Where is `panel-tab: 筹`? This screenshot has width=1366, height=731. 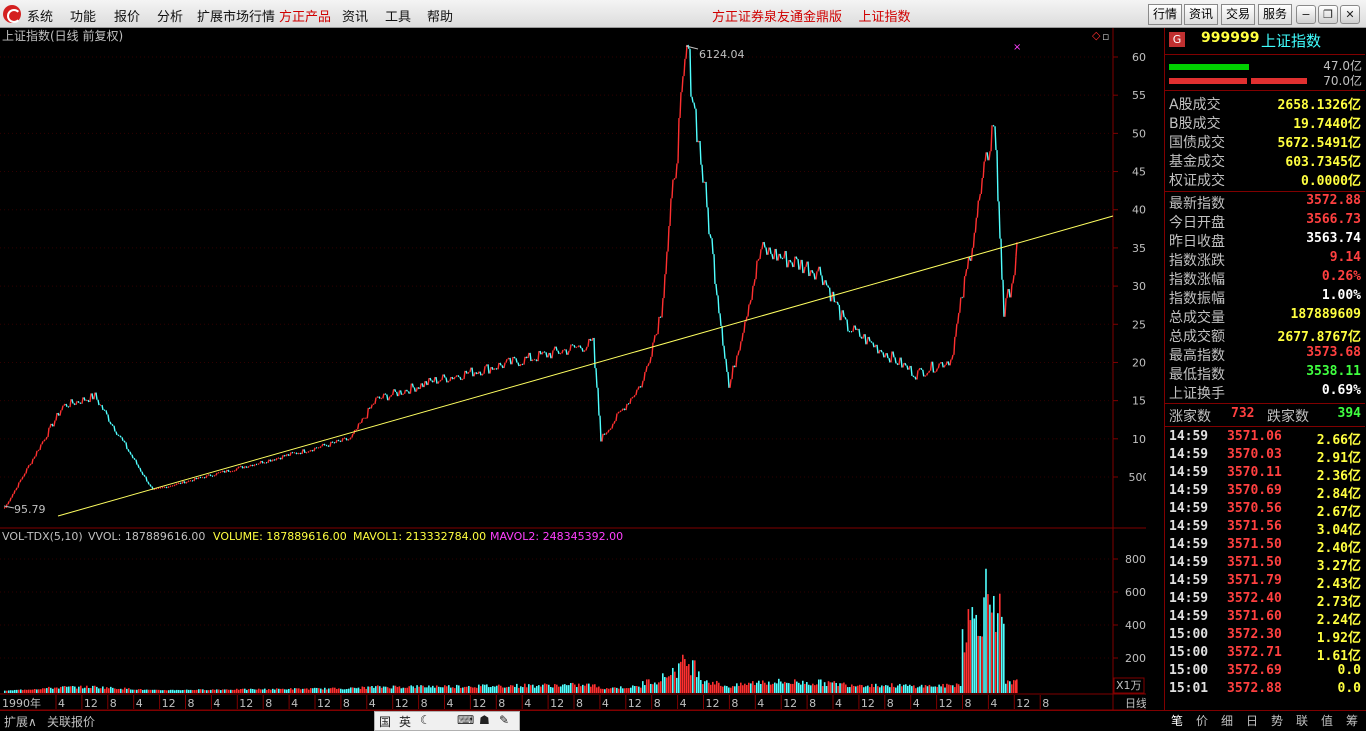
panel-tab: 筹 is located at coordinates (1352, 721).